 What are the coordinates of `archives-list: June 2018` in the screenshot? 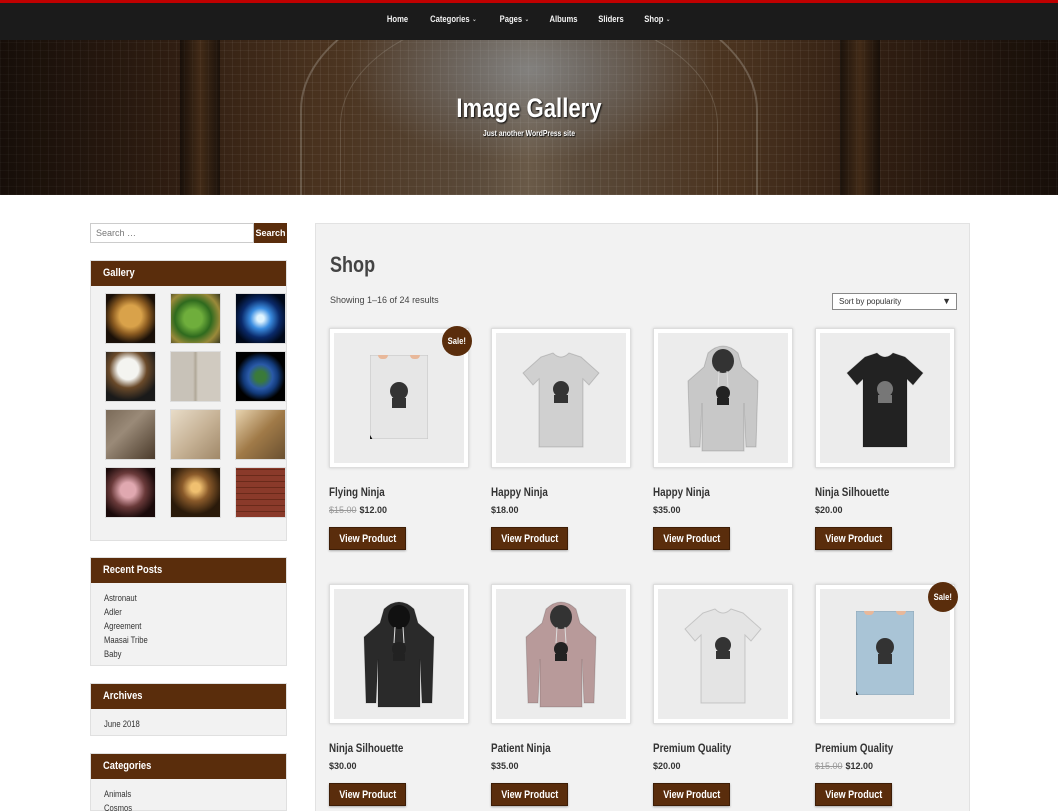 It's located at (188, 723).